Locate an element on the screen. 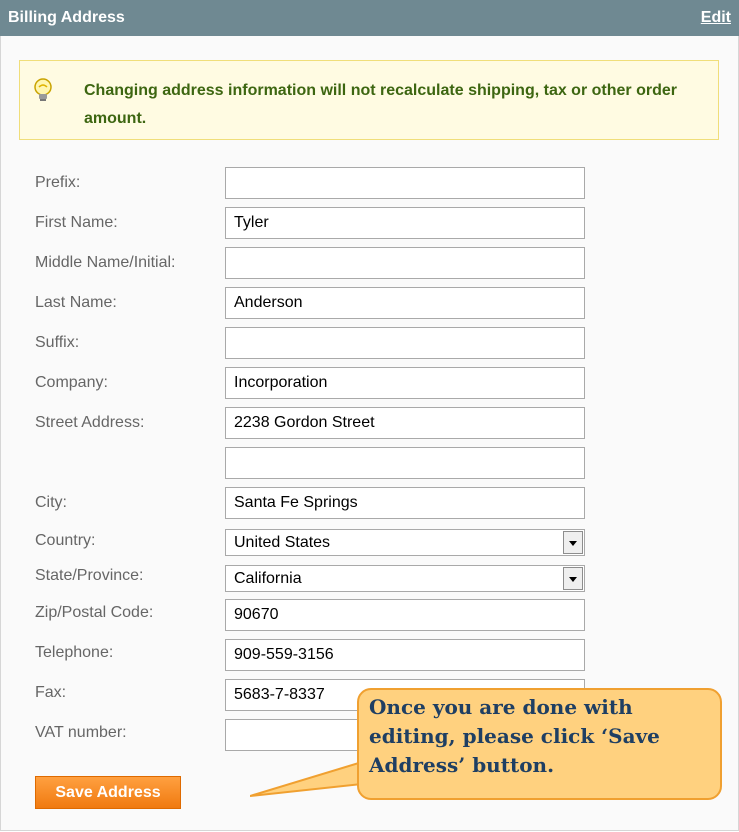  city-input is located at coordinates (405, 503).